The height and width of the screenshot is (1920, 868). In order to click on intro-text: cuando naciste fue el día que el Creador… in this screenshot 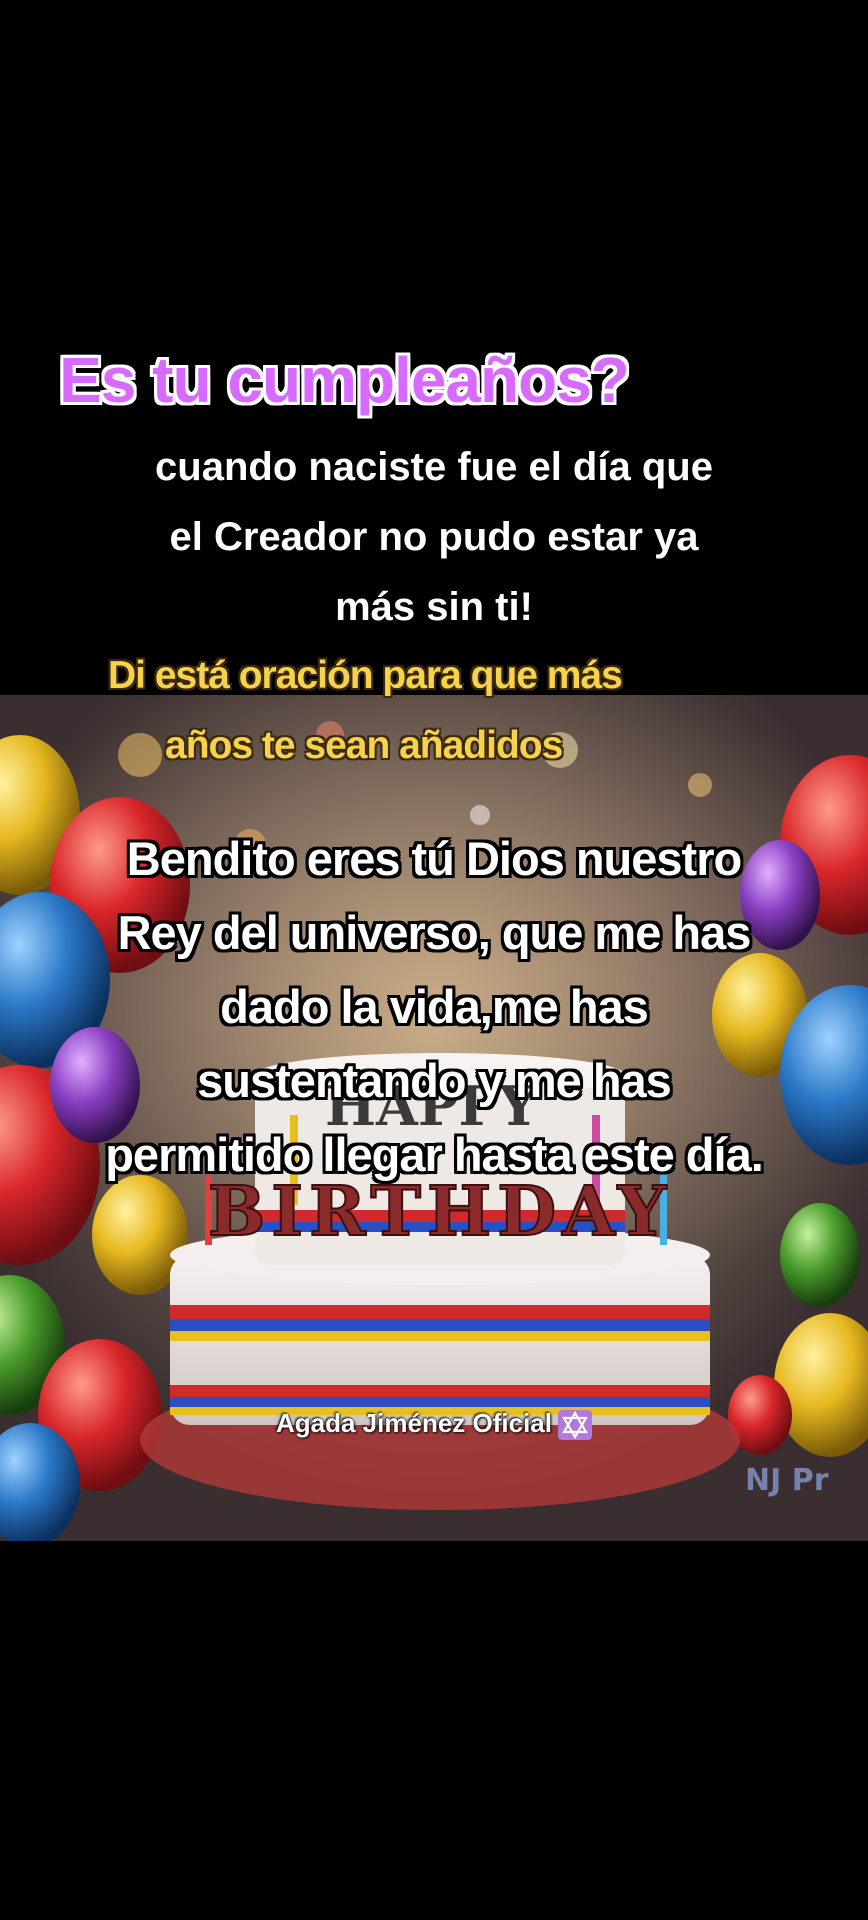, I will do `click(434, 537)`.